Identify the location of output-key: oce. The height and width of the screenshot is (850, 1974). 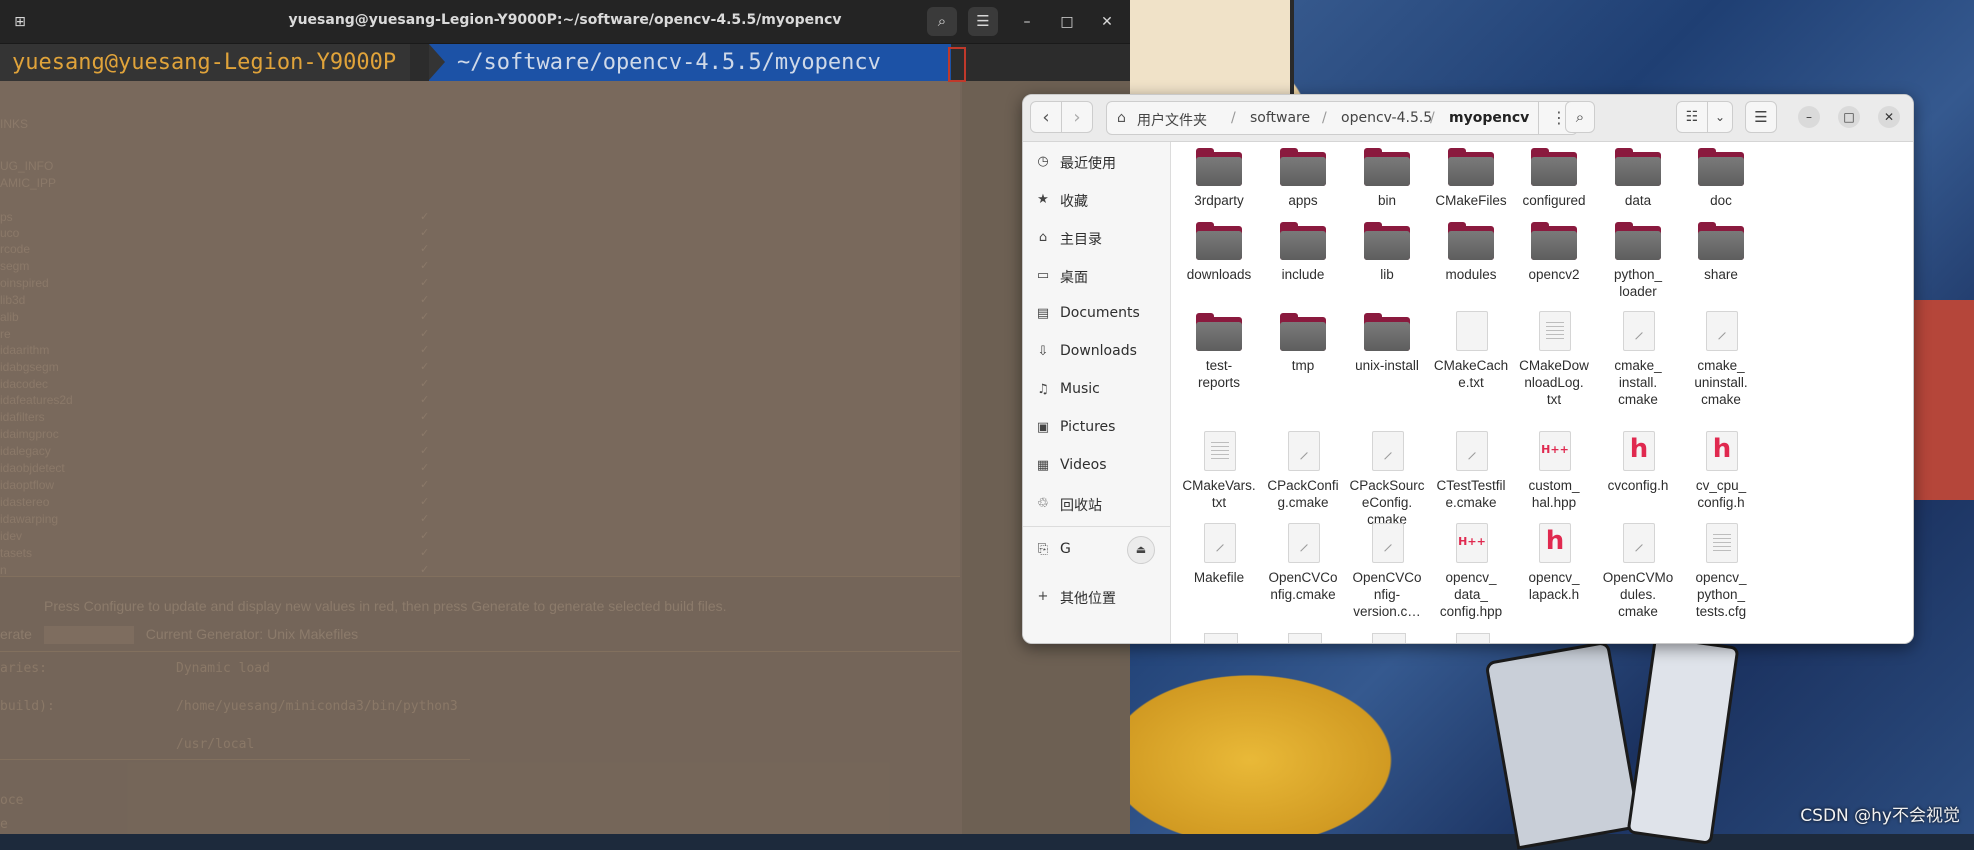
(12, 800).